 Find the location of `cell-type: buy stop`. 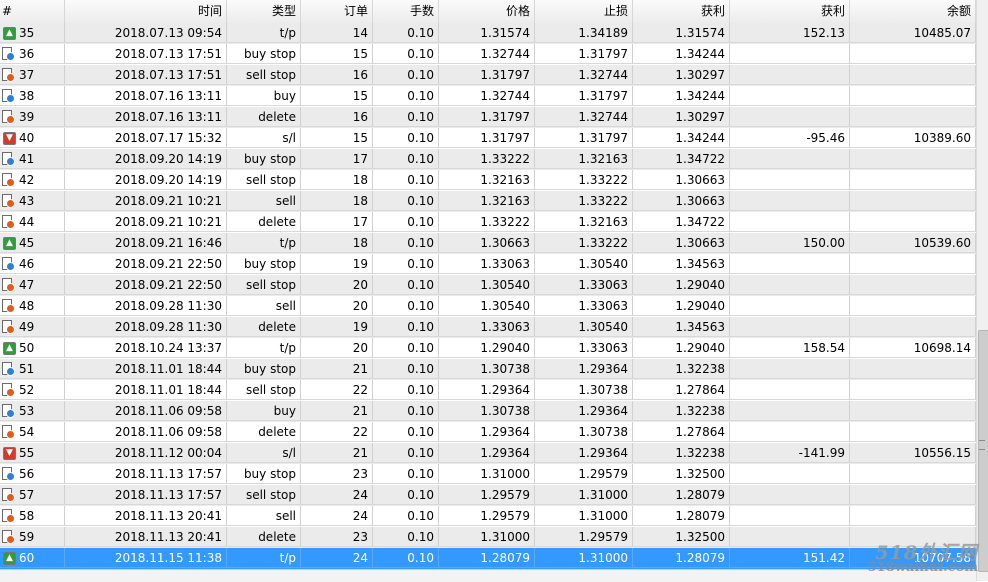

cell-type: buy stop is located at coordinates (264, 159).